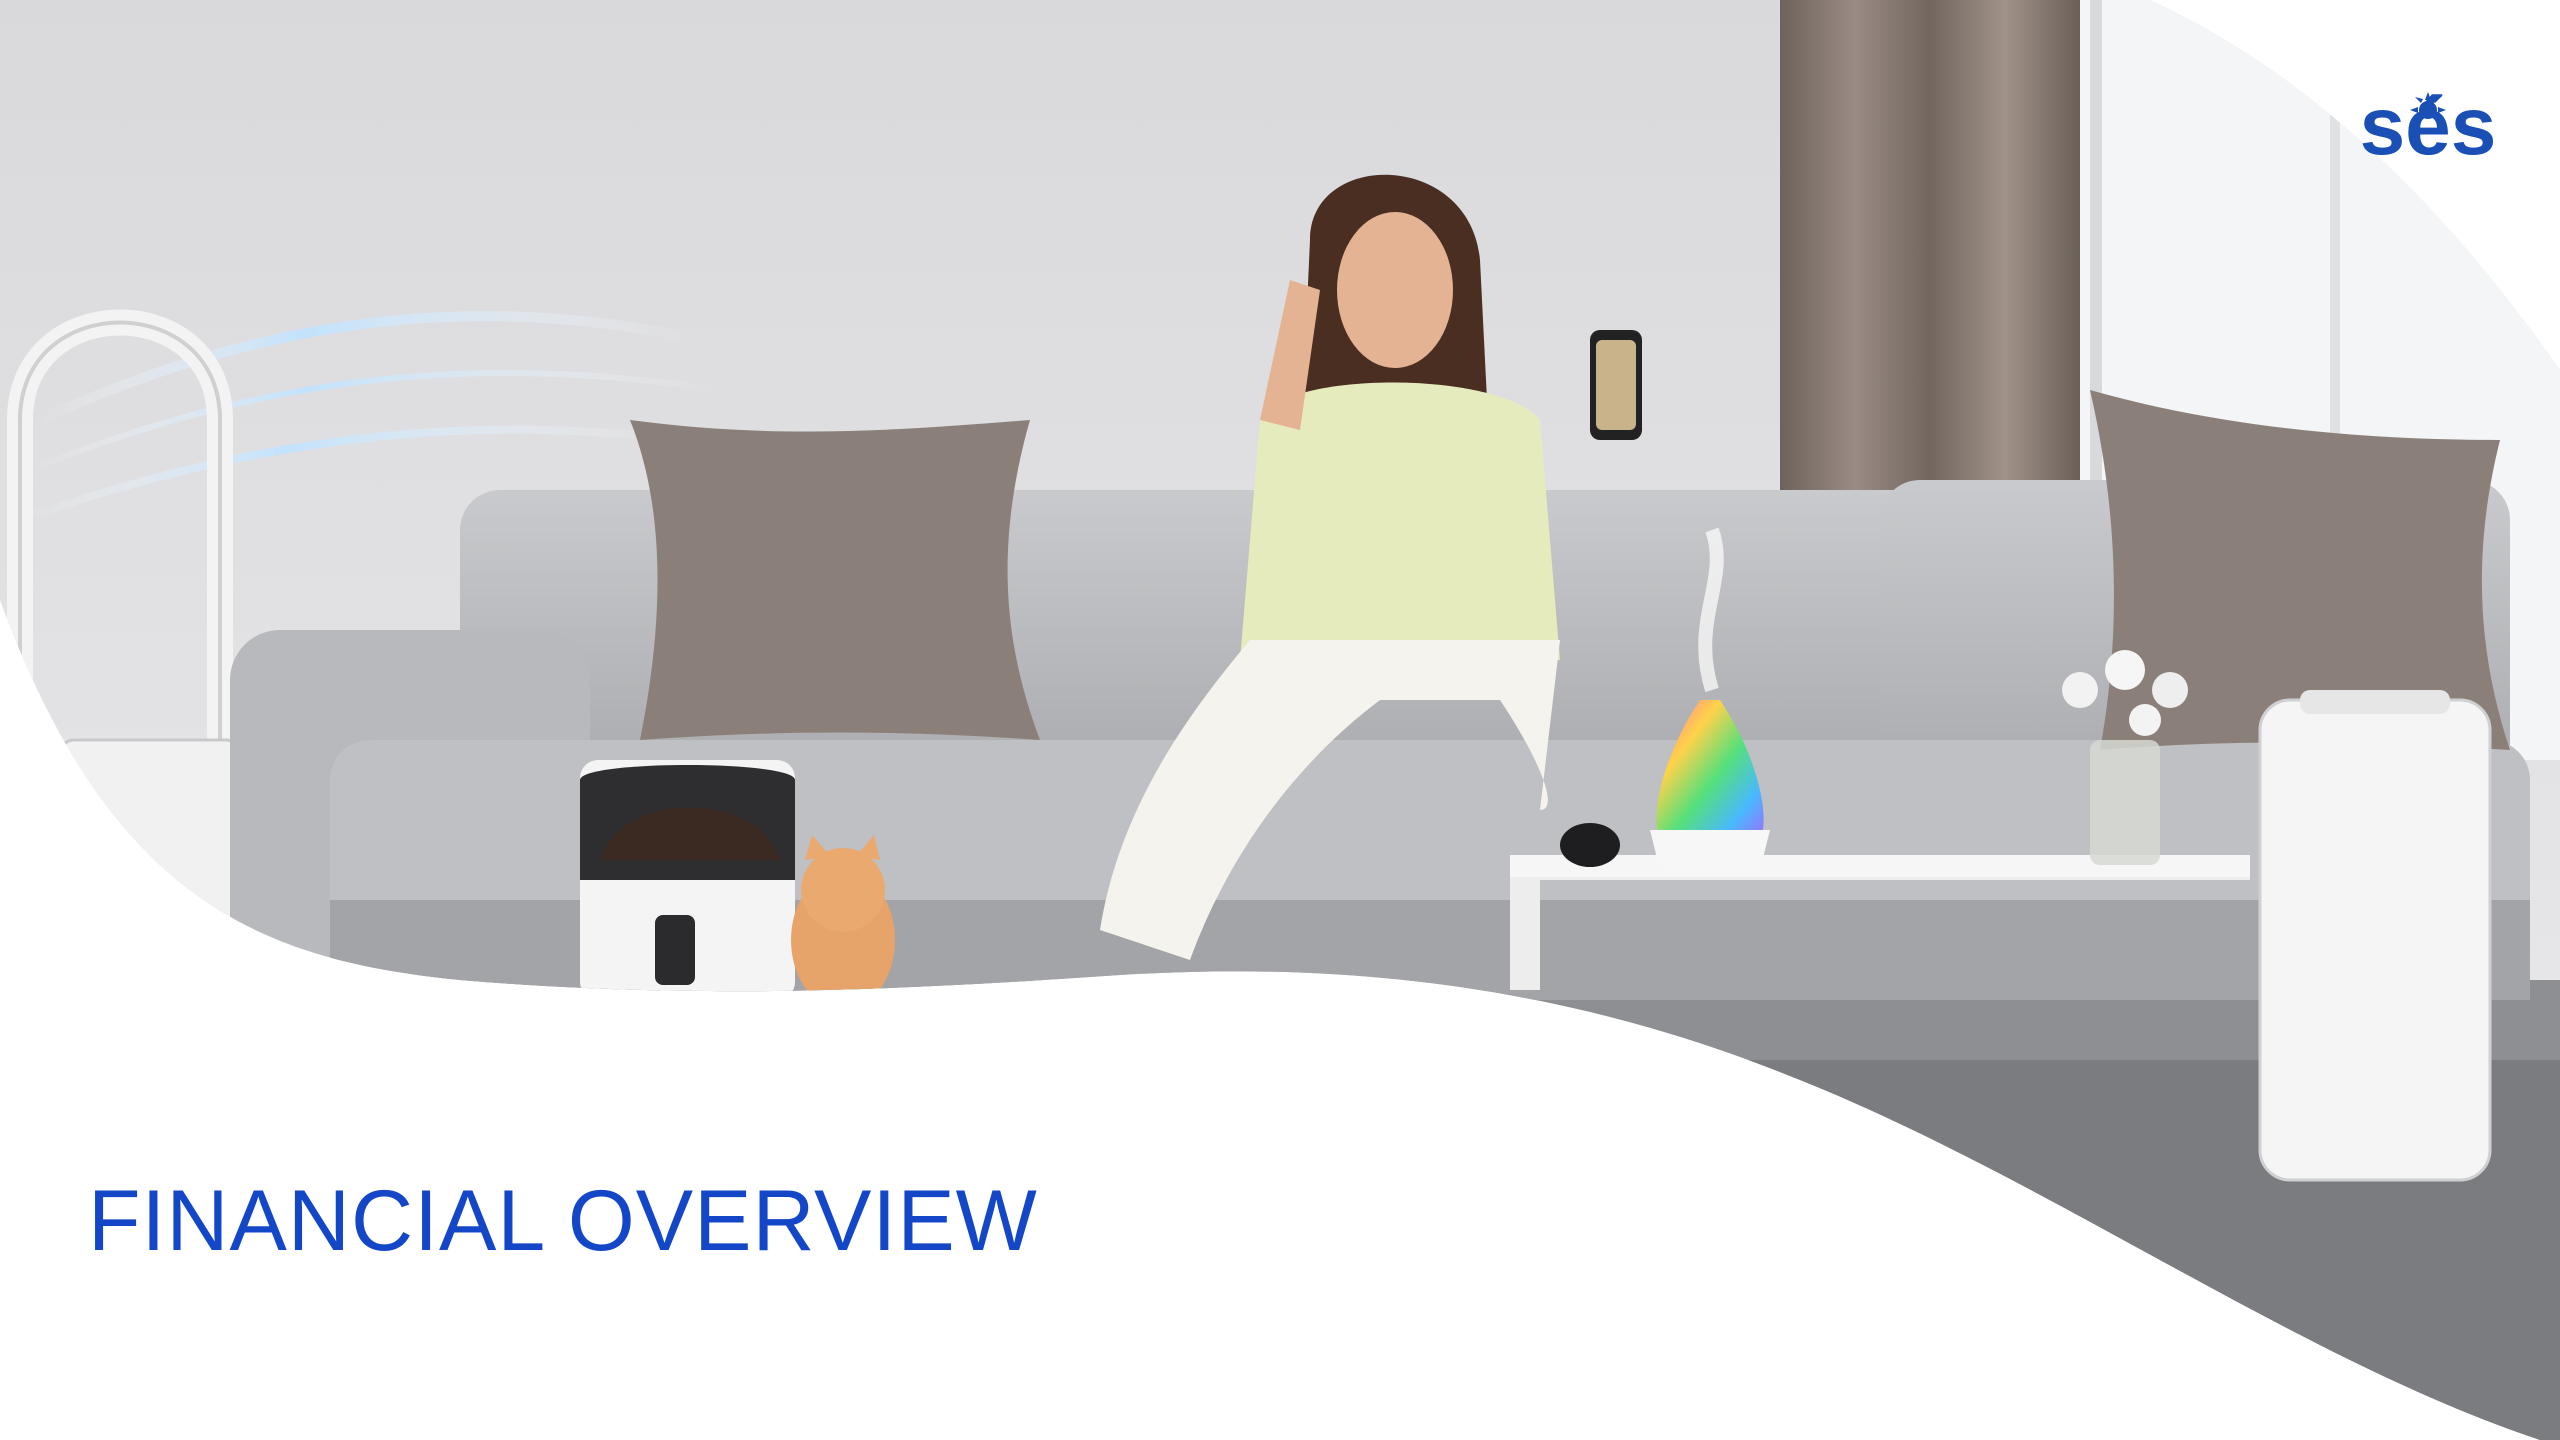 The width and height of the screenshot is (2560, 1440). I want to click on slide-title: FINANCIAL OVERVIEW, so click(563, 1221).